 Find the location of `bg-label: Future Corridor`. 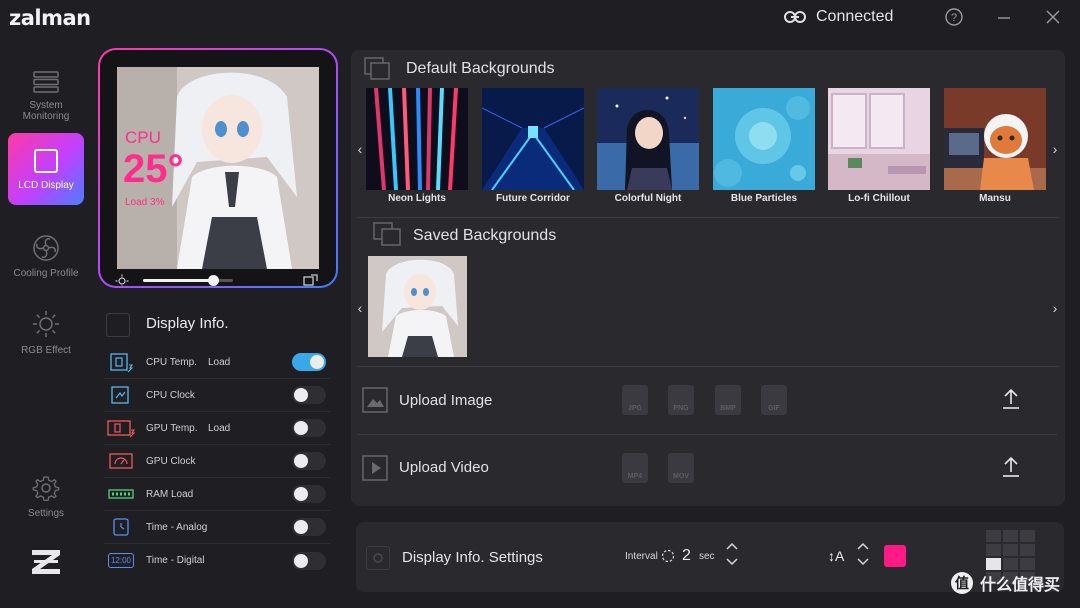

bg-label: Future Corridor is located at coordinates (533, 198).